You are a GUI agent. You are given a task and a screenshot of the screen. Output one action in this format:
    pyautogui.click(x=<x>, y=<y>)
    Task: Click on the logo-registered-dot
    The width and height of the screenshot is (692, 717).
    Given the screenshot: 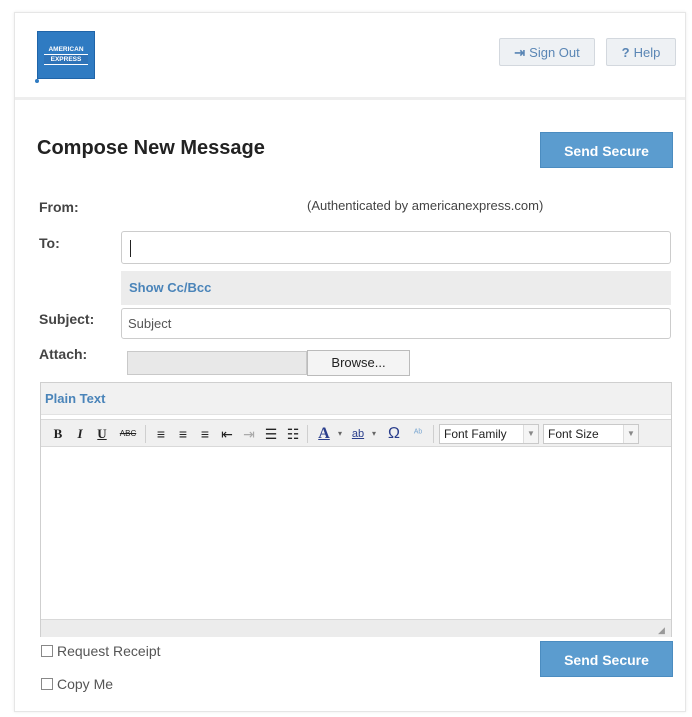 What is the action you would take?
    pyautogui.click(x=37, y=81)
    